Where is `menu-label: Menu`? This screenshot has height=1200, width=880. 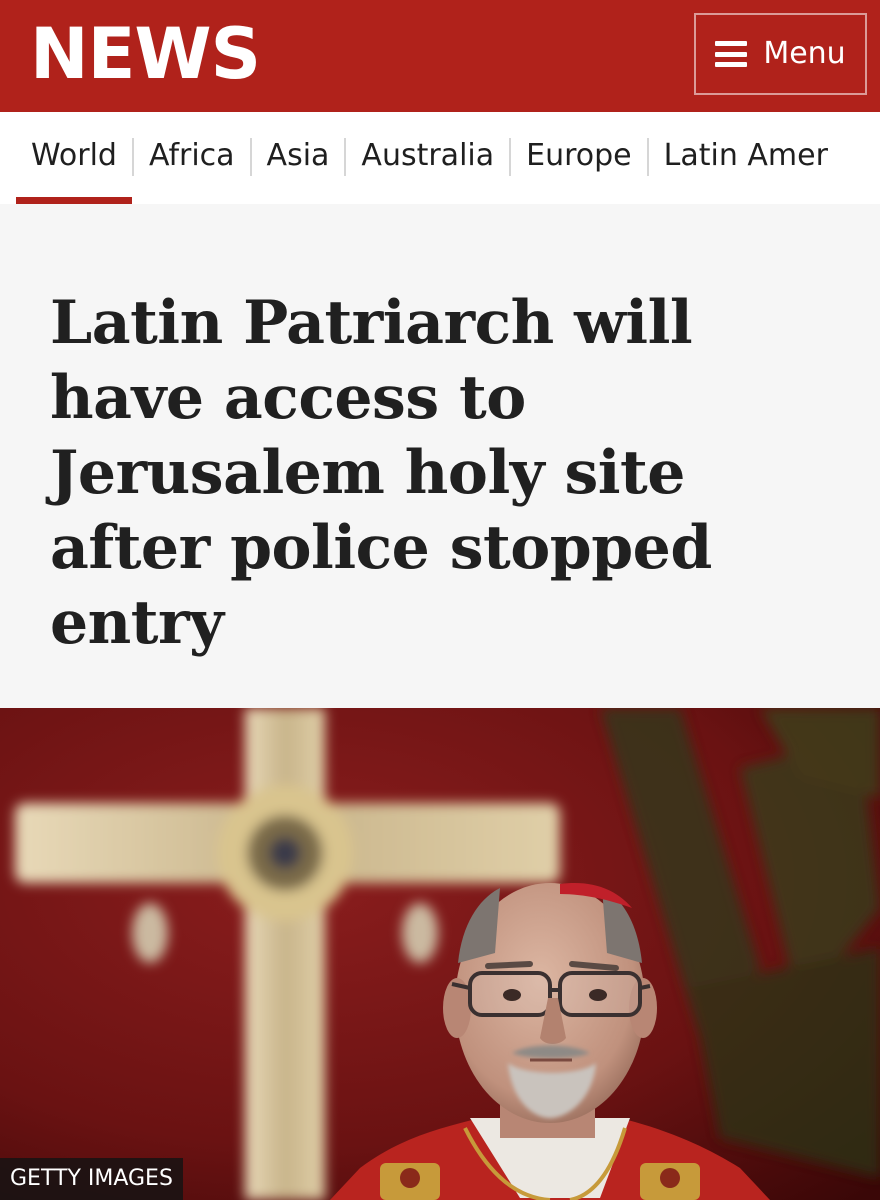
menu-label: Menu is located at coordinates (804, 53).